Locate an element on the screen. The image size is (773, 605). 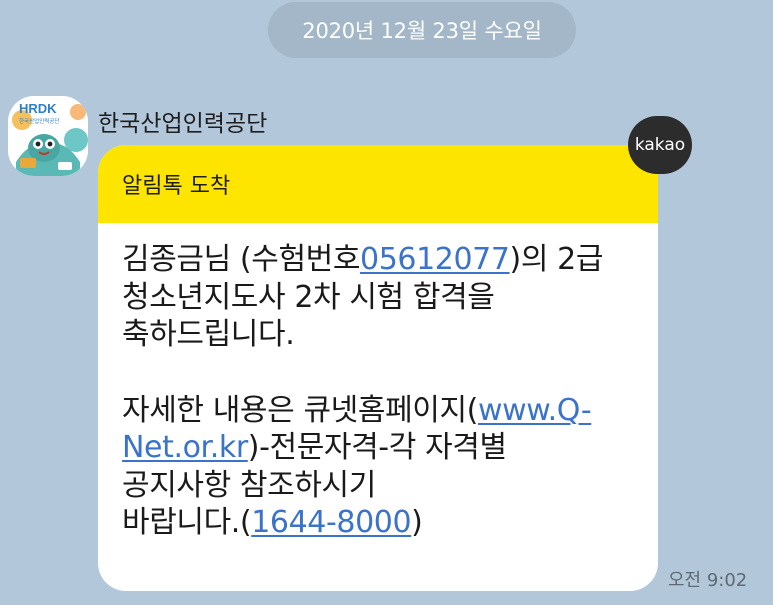
qnet-url-link: www.Q- is located at coordinates (535, 410).